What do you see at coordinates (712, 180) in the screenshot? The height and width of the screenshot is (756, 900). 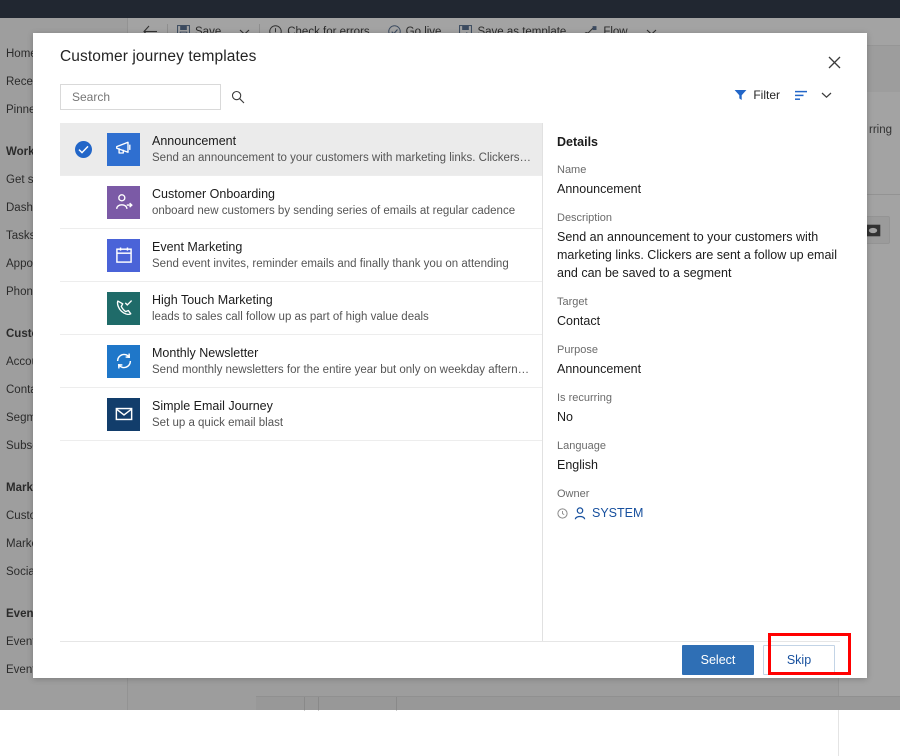 I see `detail-field: Name Announcement` at bounding box center [712, 180].